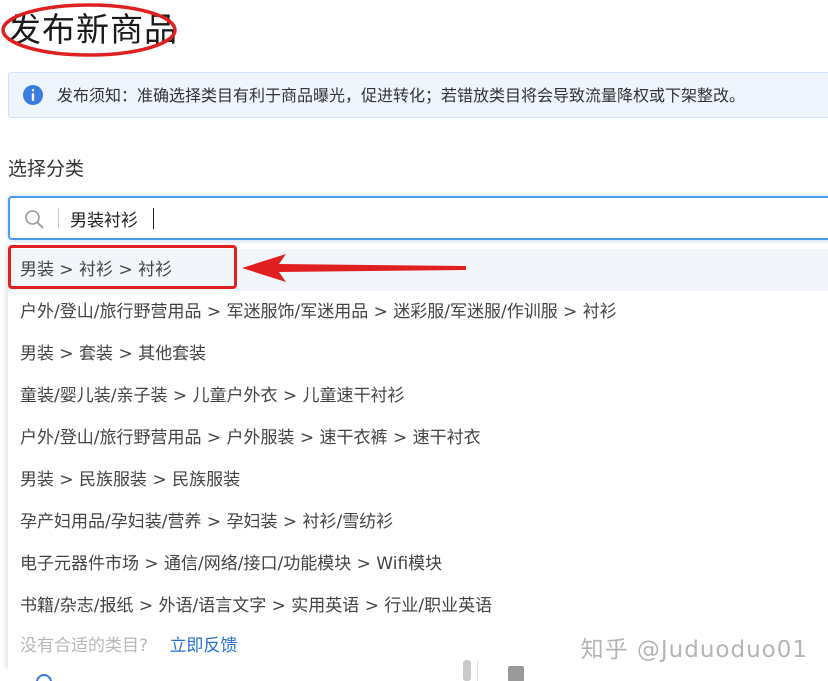  Describe the element at coordinates (418, 522) in the screenshot. I see `category-result-item: 孕产妇用品/孕妇装/营养 > 孕妇装 > 衬衫/雪纺衫` at that location.